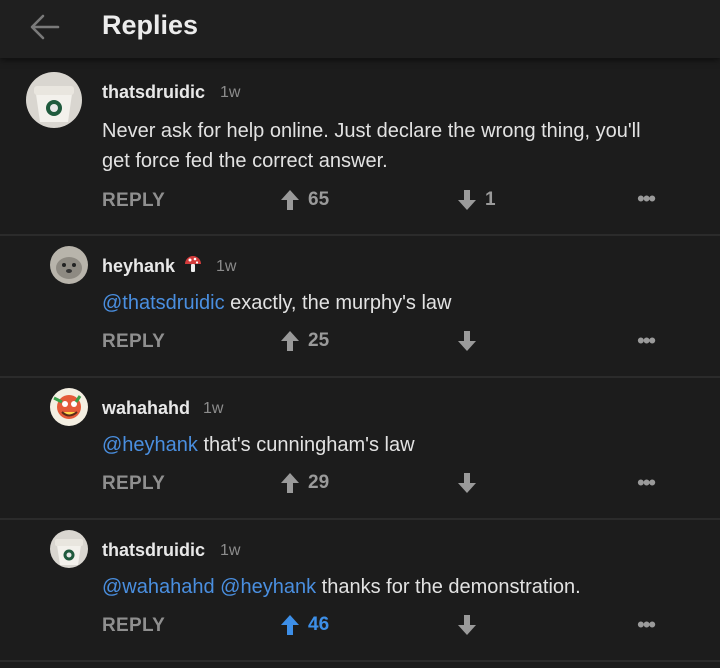 Image resolution: width=720 pixels, height=668 pixels. Describe the element at coordinates (341, 303) in the screenshot. I see `comment-text-content: exactly, the murphy's law` at that location.